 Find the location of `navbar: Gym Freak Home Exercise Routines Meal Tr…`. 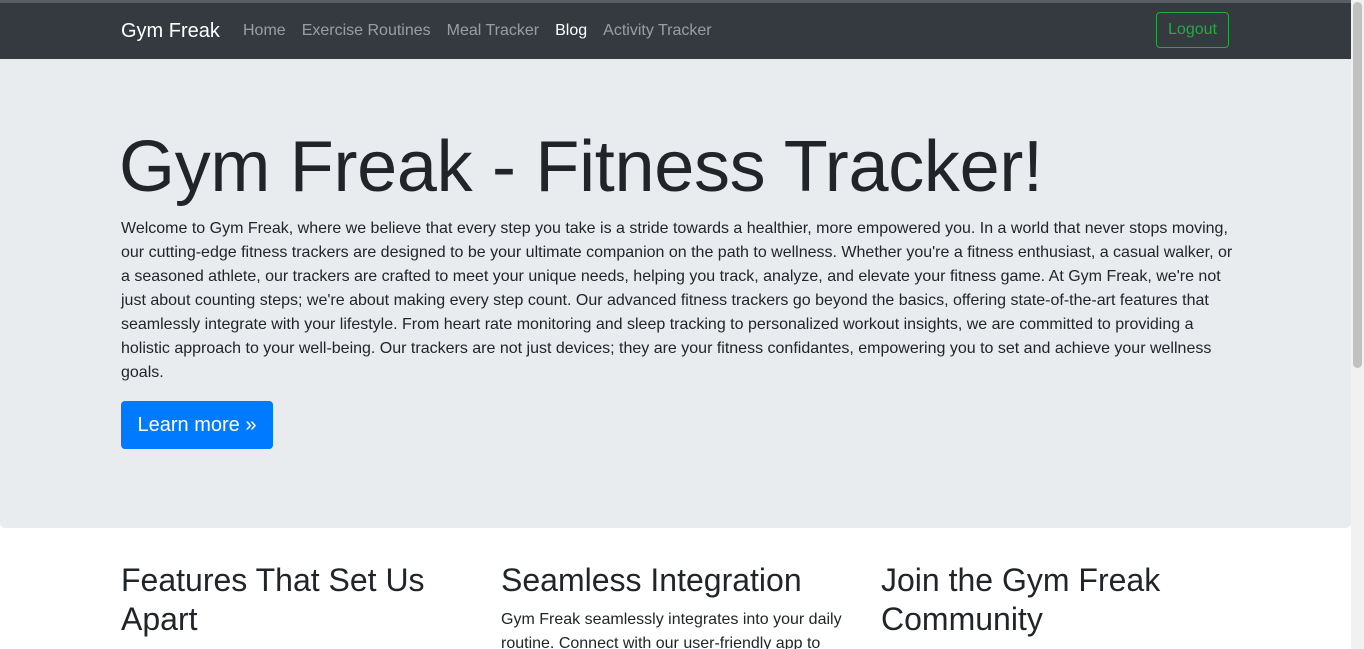

navbar: Gym Freak Home Exercise Routines Meal Tr… is located at coordinates (675, 31).